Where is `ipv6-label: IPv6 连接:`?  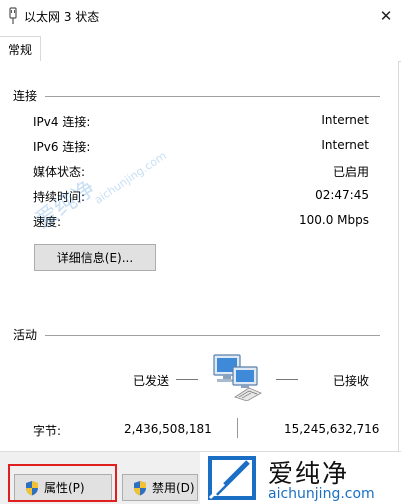 ipv6-label: IPv6 连接: is located at coordinates (62, 147).